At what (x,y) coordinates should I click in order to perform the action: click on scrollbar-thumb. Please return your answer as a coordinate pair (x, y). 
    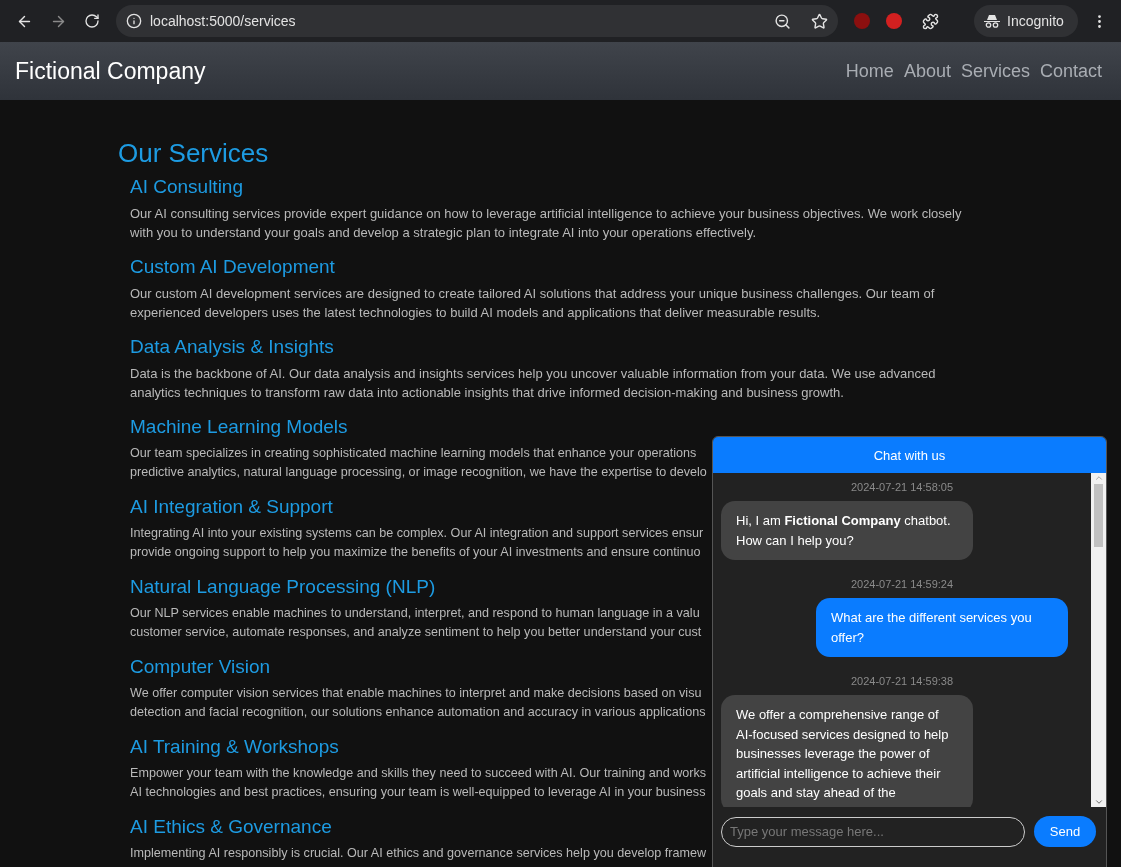
    Looking at the image, I should click on (1098, 515).